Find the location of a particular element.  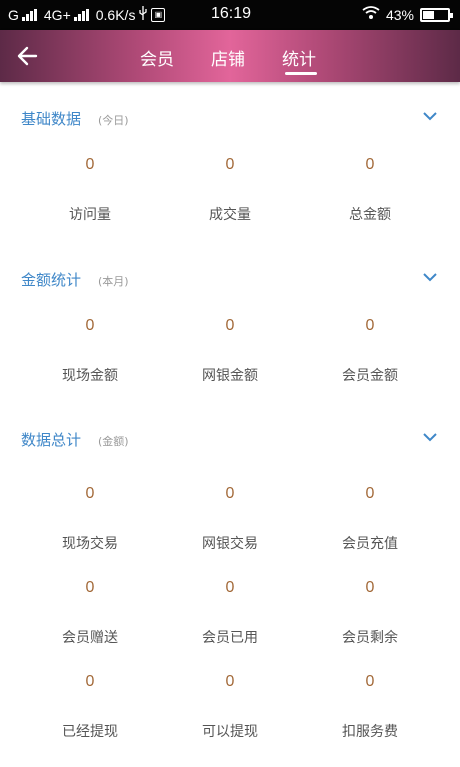

stat-label: 现场交易 is located at coordinates (90, 544).